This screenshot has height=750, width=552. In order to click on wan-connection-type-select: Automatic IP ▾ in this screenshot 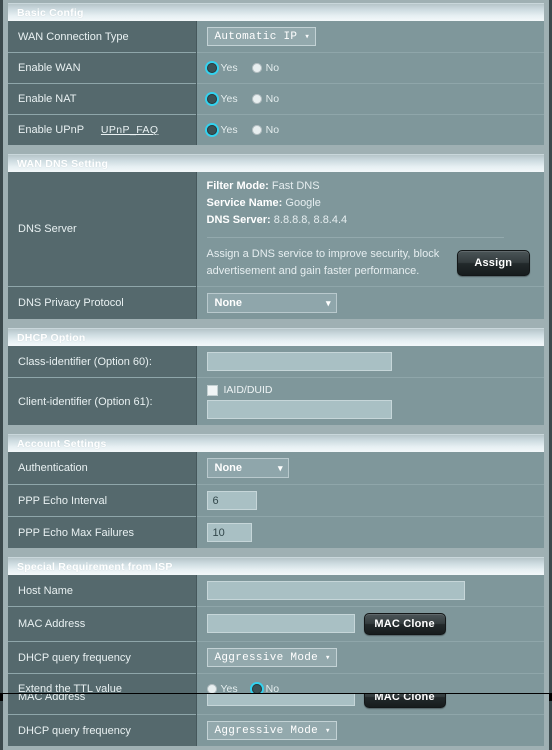, I will do `click(261, 36)`.